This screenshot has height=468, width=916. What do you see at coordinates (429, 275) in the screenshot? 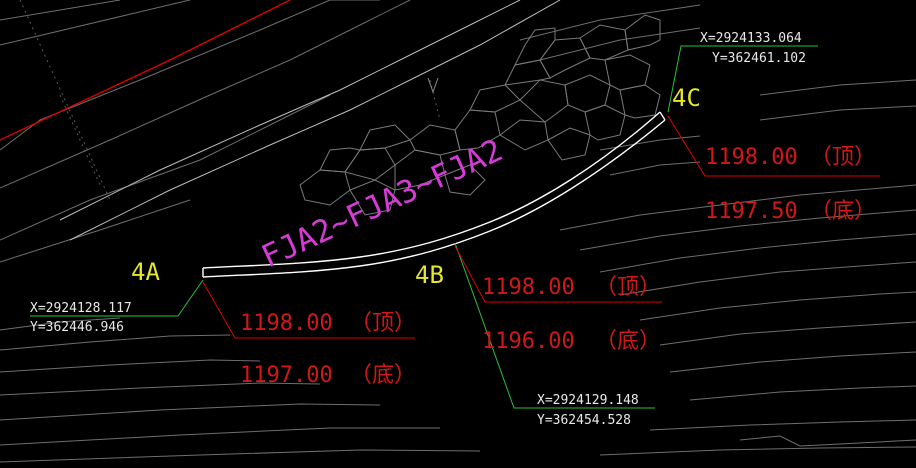
I see `point-label-4B: 4B` at bounding box center [429, 275].